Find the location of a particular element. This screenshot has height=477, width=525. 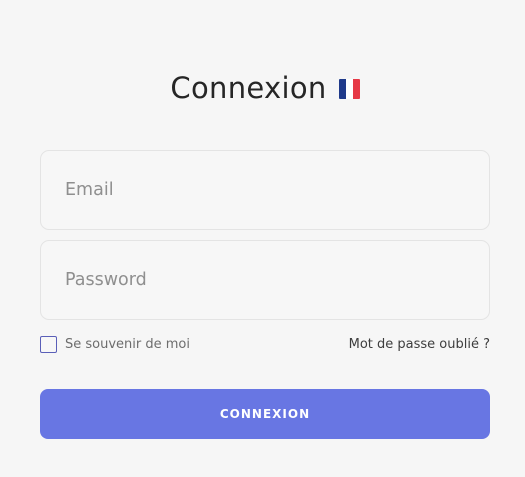

page-title: Connexion is located at coordinates (248, 88).